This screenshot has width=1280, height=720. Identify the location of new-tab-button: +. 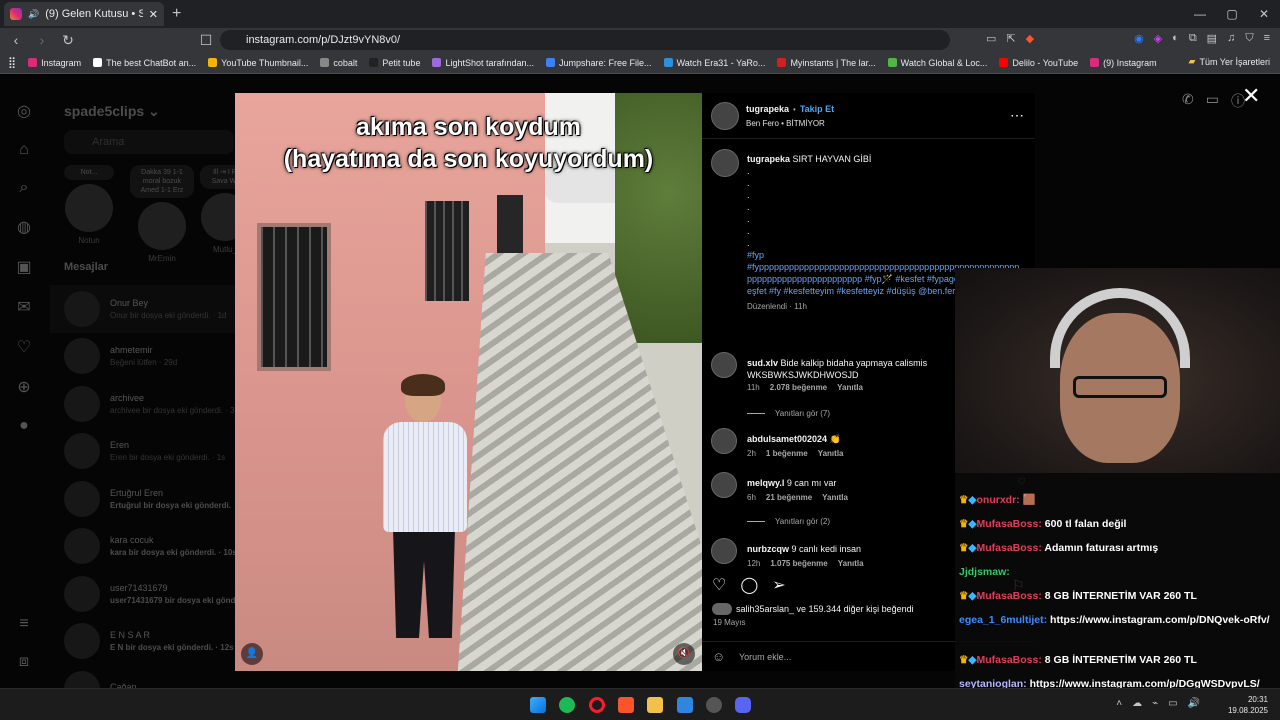
(176, 14).